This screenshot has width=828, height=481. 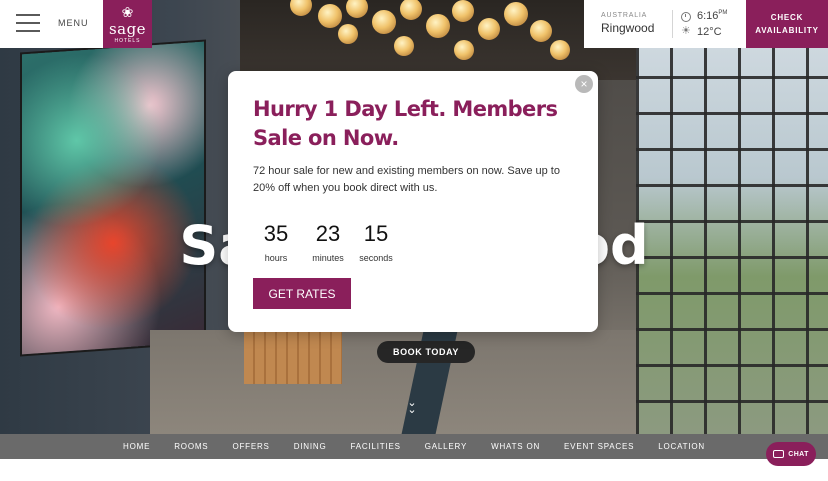 What do you see at coordinates (310, 446) in the screenshot?
I see `nav-item-dining: DINING` at bounding box center [310, 446].